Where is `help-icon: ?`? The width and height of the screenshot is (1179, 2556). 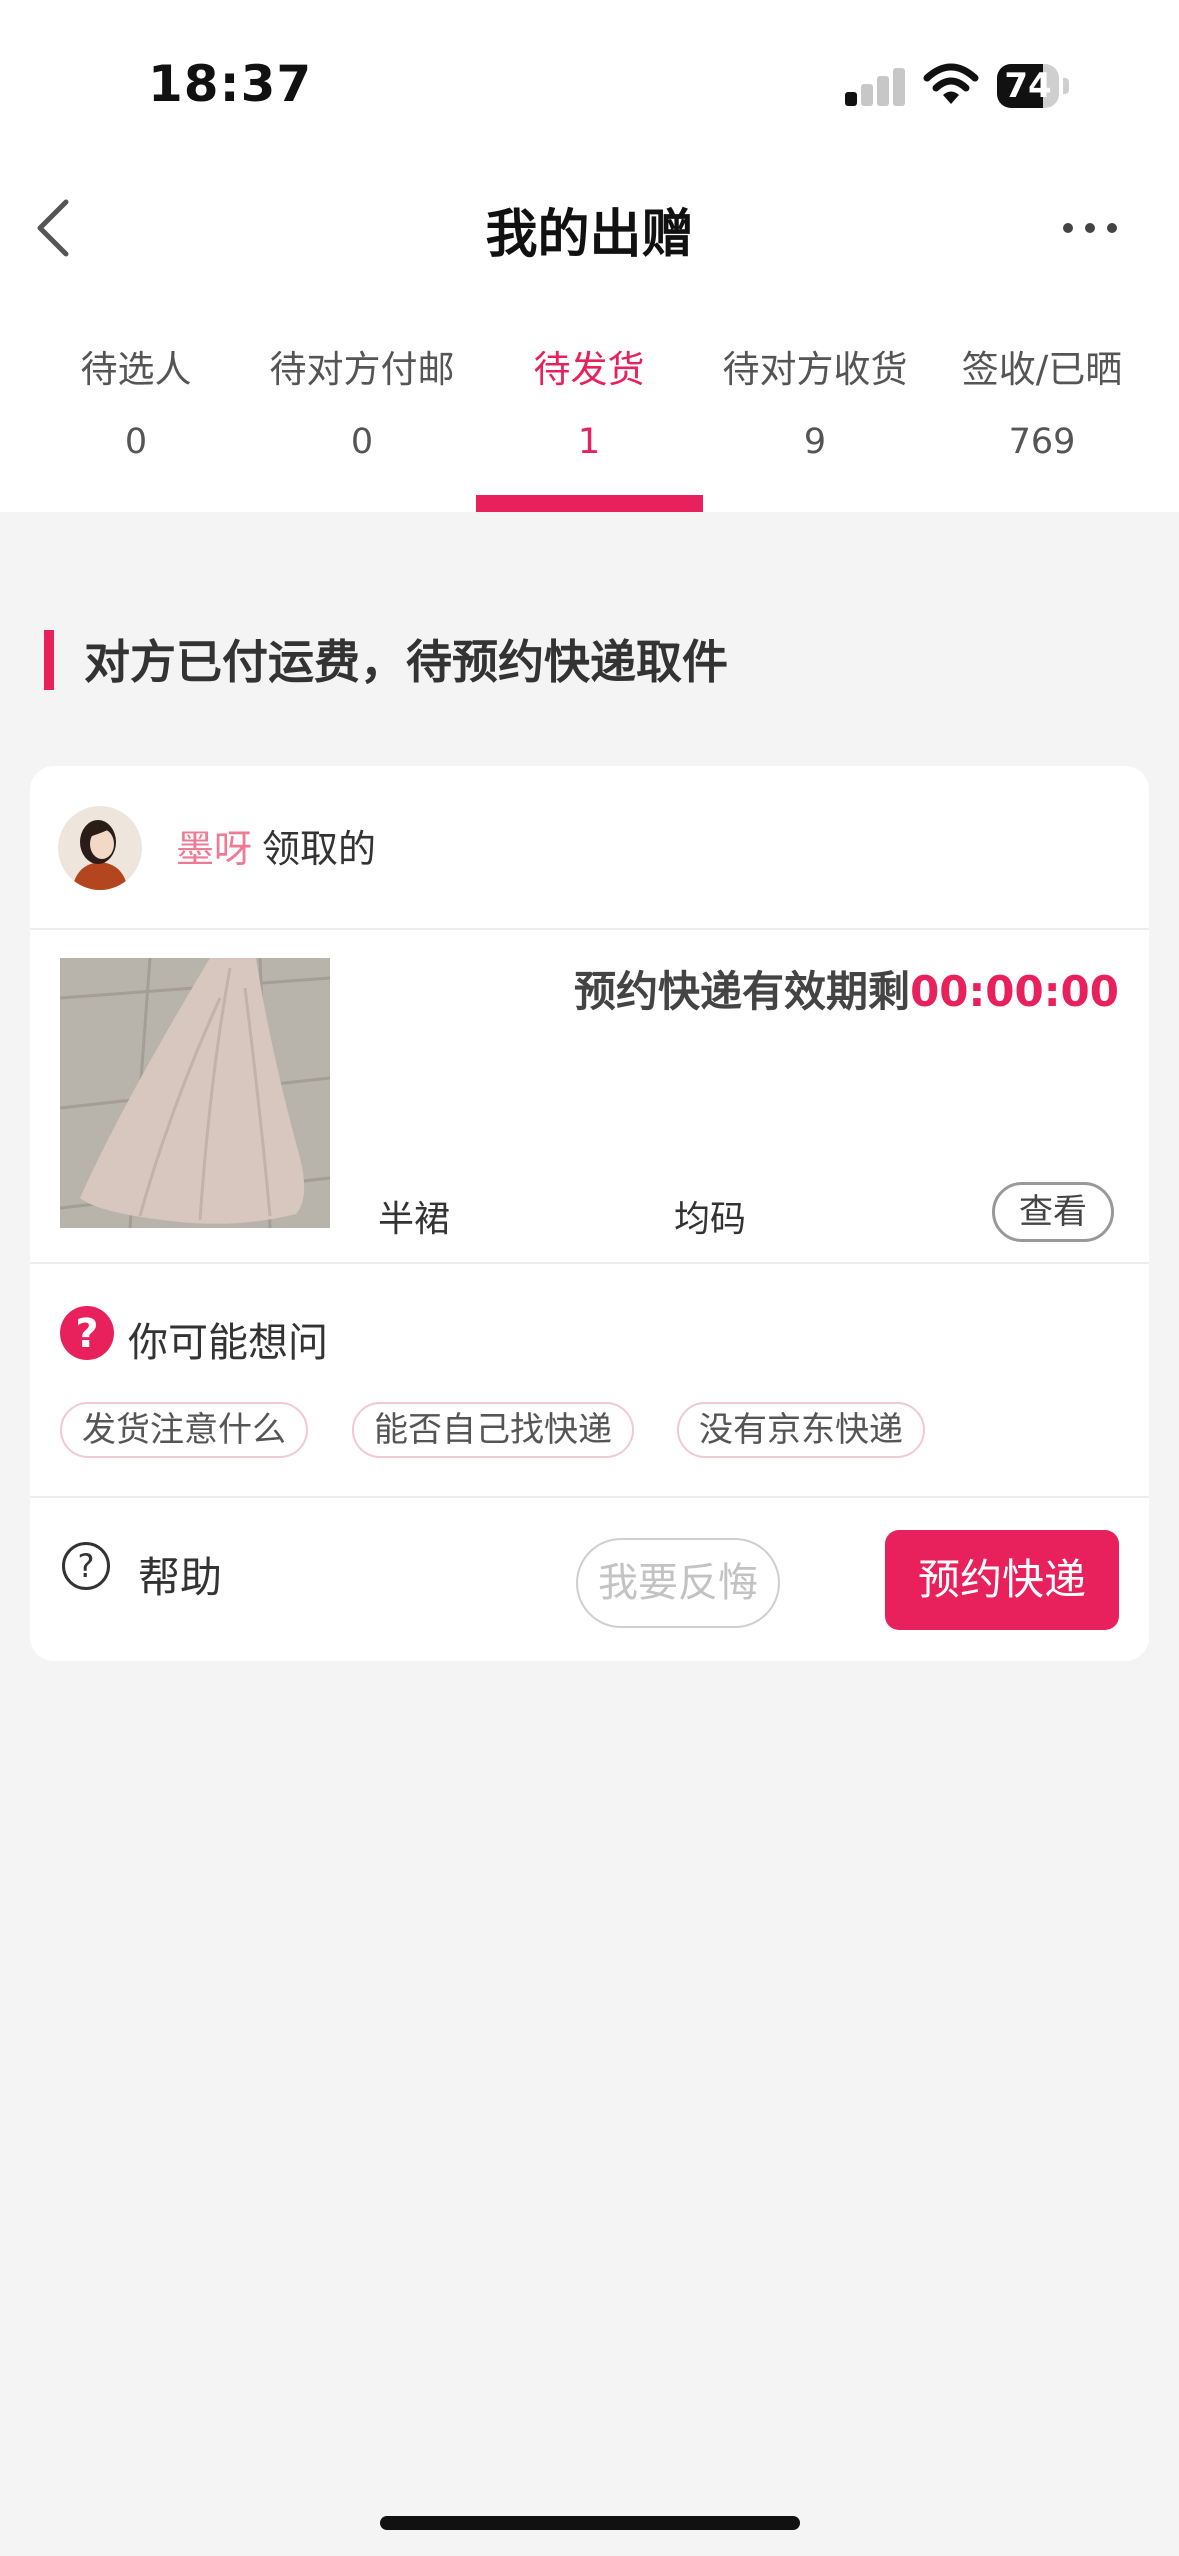
help-icon: ? is located at coordinates (86, 1566).